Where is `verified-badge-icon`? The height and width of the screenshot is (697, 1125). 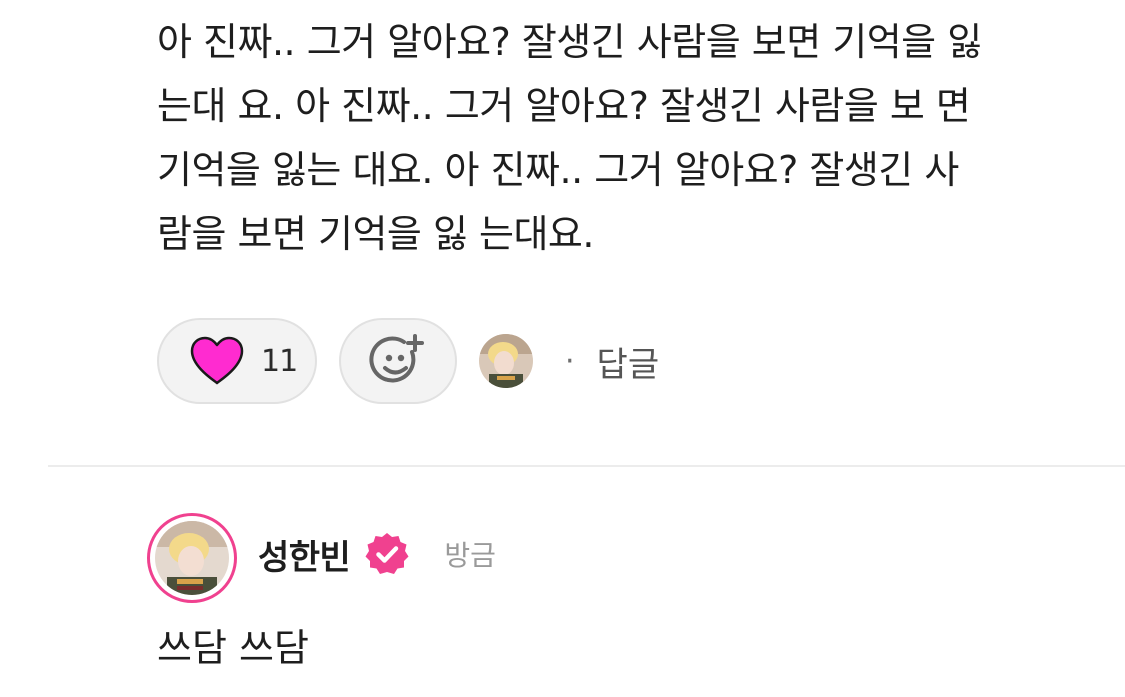
verified-badge-icon is located at coordinates (387, 553).